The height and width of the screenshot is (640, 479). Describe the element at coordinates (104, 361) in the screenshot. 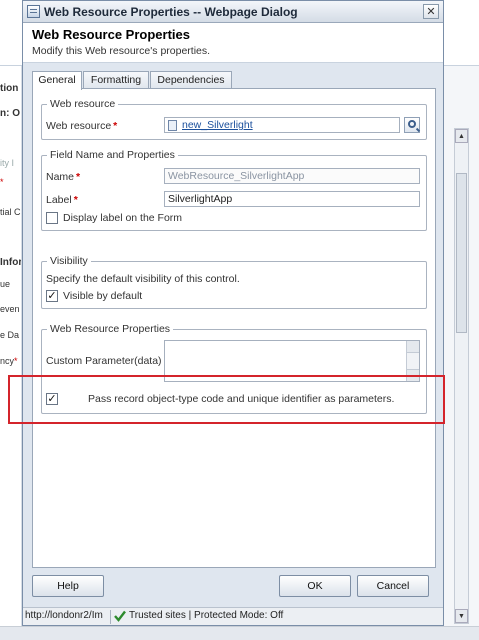

I see `custom-parameter-label: Custom Parameter(data)` at that location.